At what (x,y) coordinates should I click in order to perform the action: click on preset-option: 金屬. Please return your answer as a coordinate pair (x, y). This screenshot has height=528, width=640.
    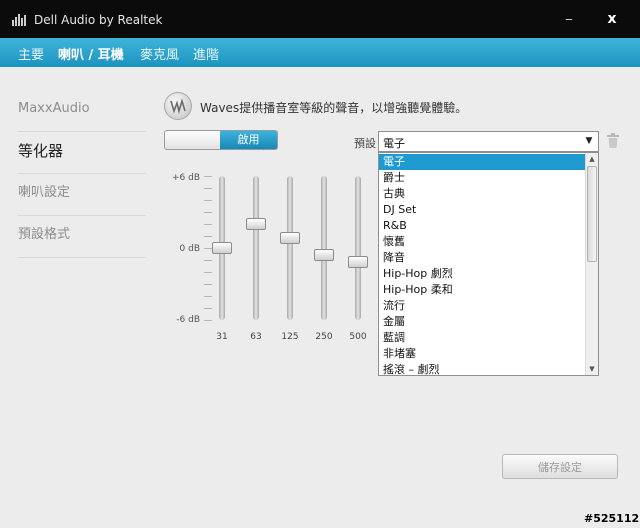
    Looking at the image, I should click on (482, 322).